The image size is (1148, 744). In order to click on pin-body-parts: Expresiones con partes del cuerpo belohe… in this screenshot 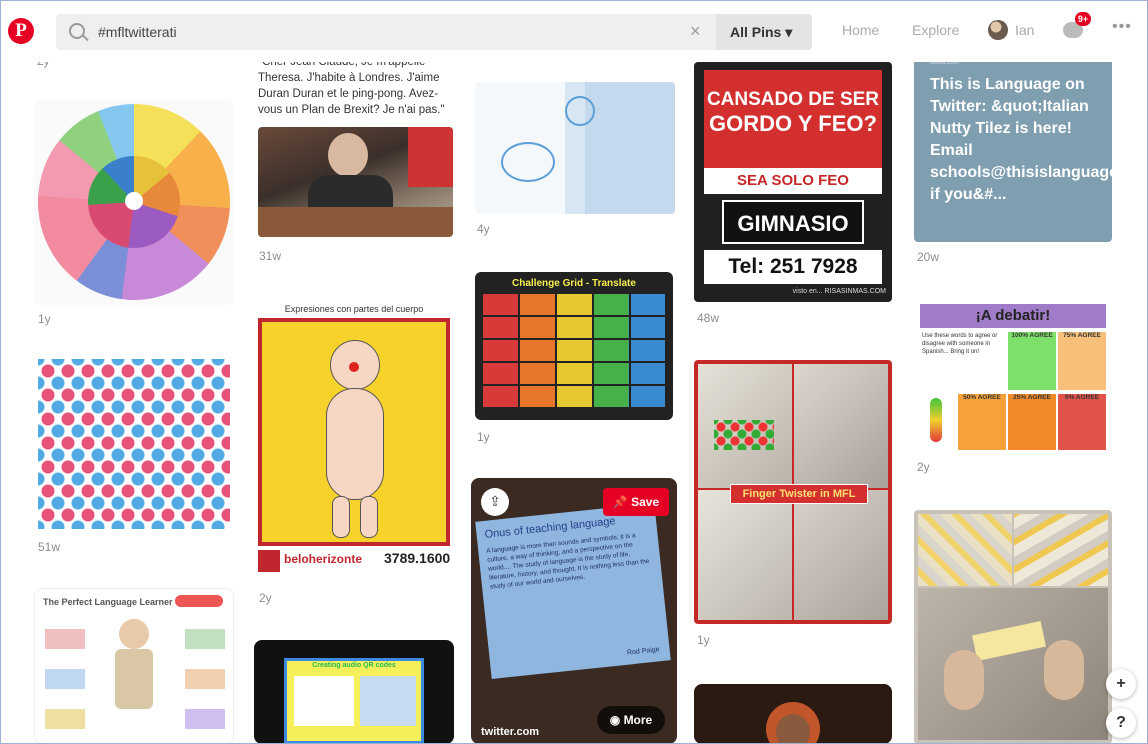, I will do `click(354, 440)`.